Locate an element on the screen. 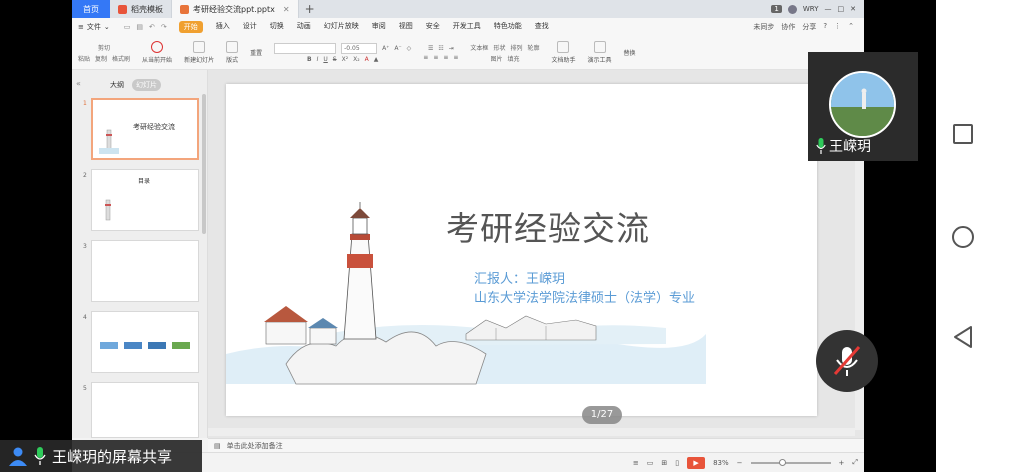 Image resolution: width=1024 pixels, height=472 pixels. tab-slides: 幻灯片 is located at coordinates (146, 85).